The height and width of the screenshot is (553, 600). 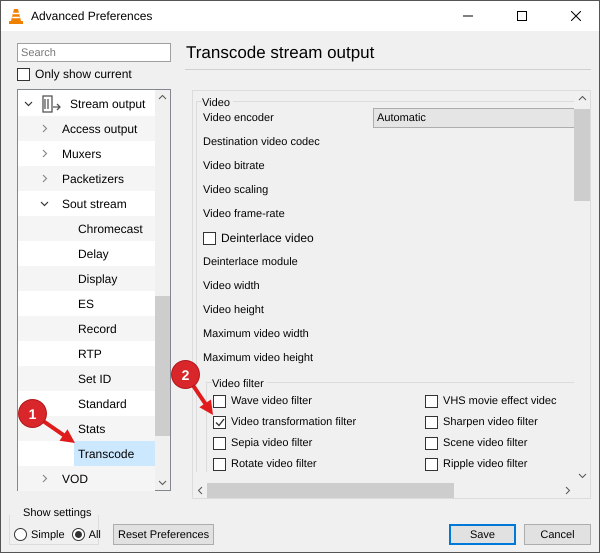 I want to click on tree-item: RTP, so click(x=114, y=353).